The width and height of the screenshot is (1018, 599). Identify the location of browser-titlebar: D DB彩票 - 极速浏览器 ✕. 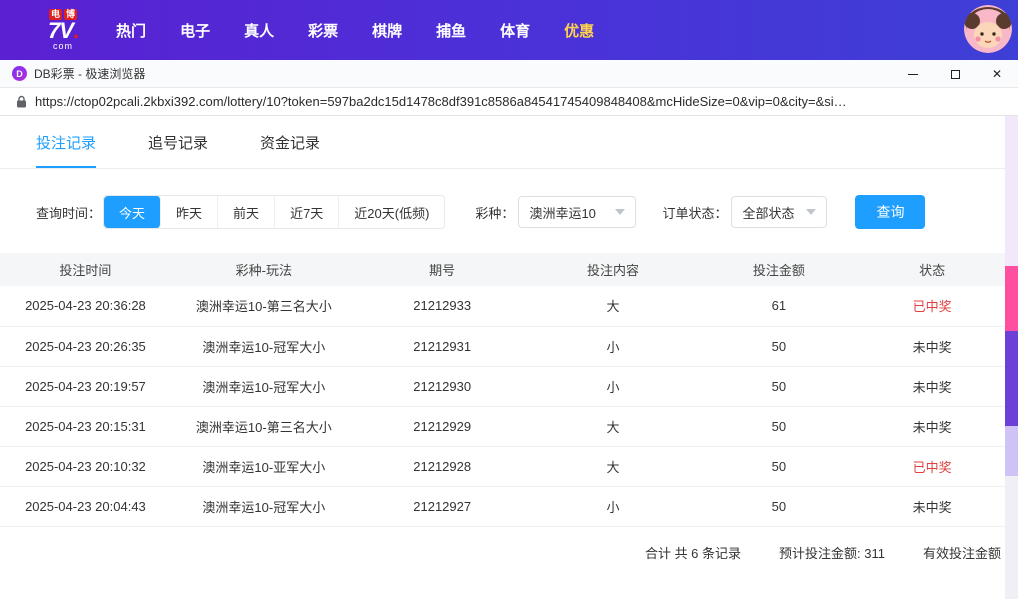
(509, 74).